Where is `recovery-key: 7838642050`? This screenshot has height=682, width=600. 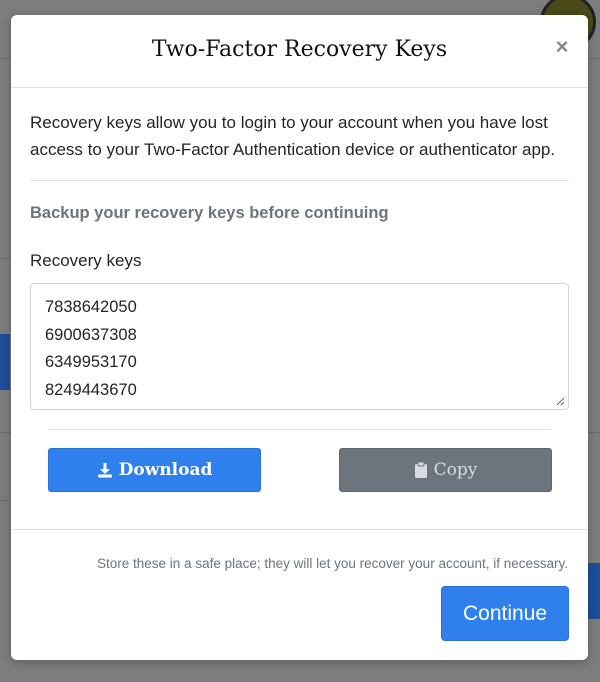
recovery-key: 7838642050 is located at coordinates (91, 307).